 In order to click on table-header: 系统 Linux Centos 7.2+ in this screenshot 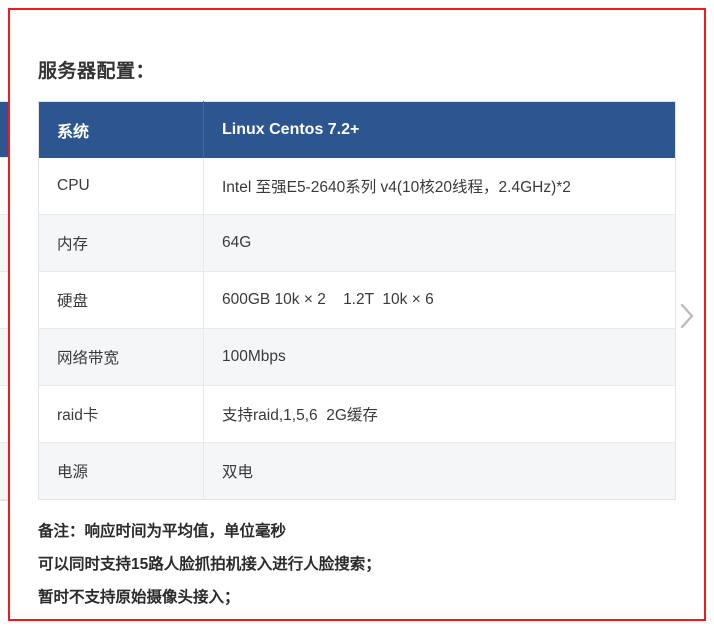, I will do `click(357, 129)`.